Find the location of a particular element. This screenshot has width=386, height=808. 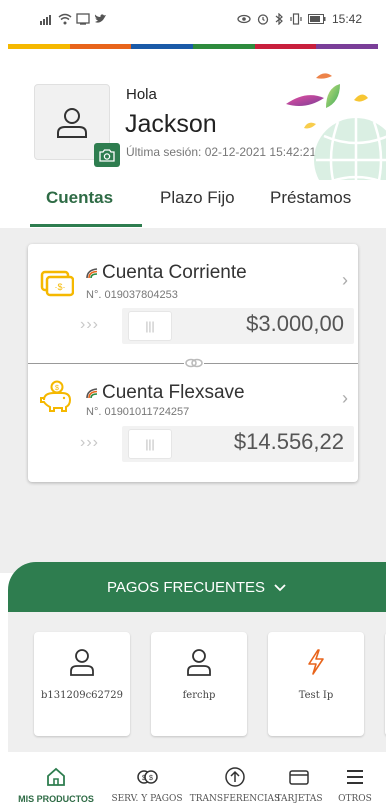

home-icon is located at coordinates (56, 776).